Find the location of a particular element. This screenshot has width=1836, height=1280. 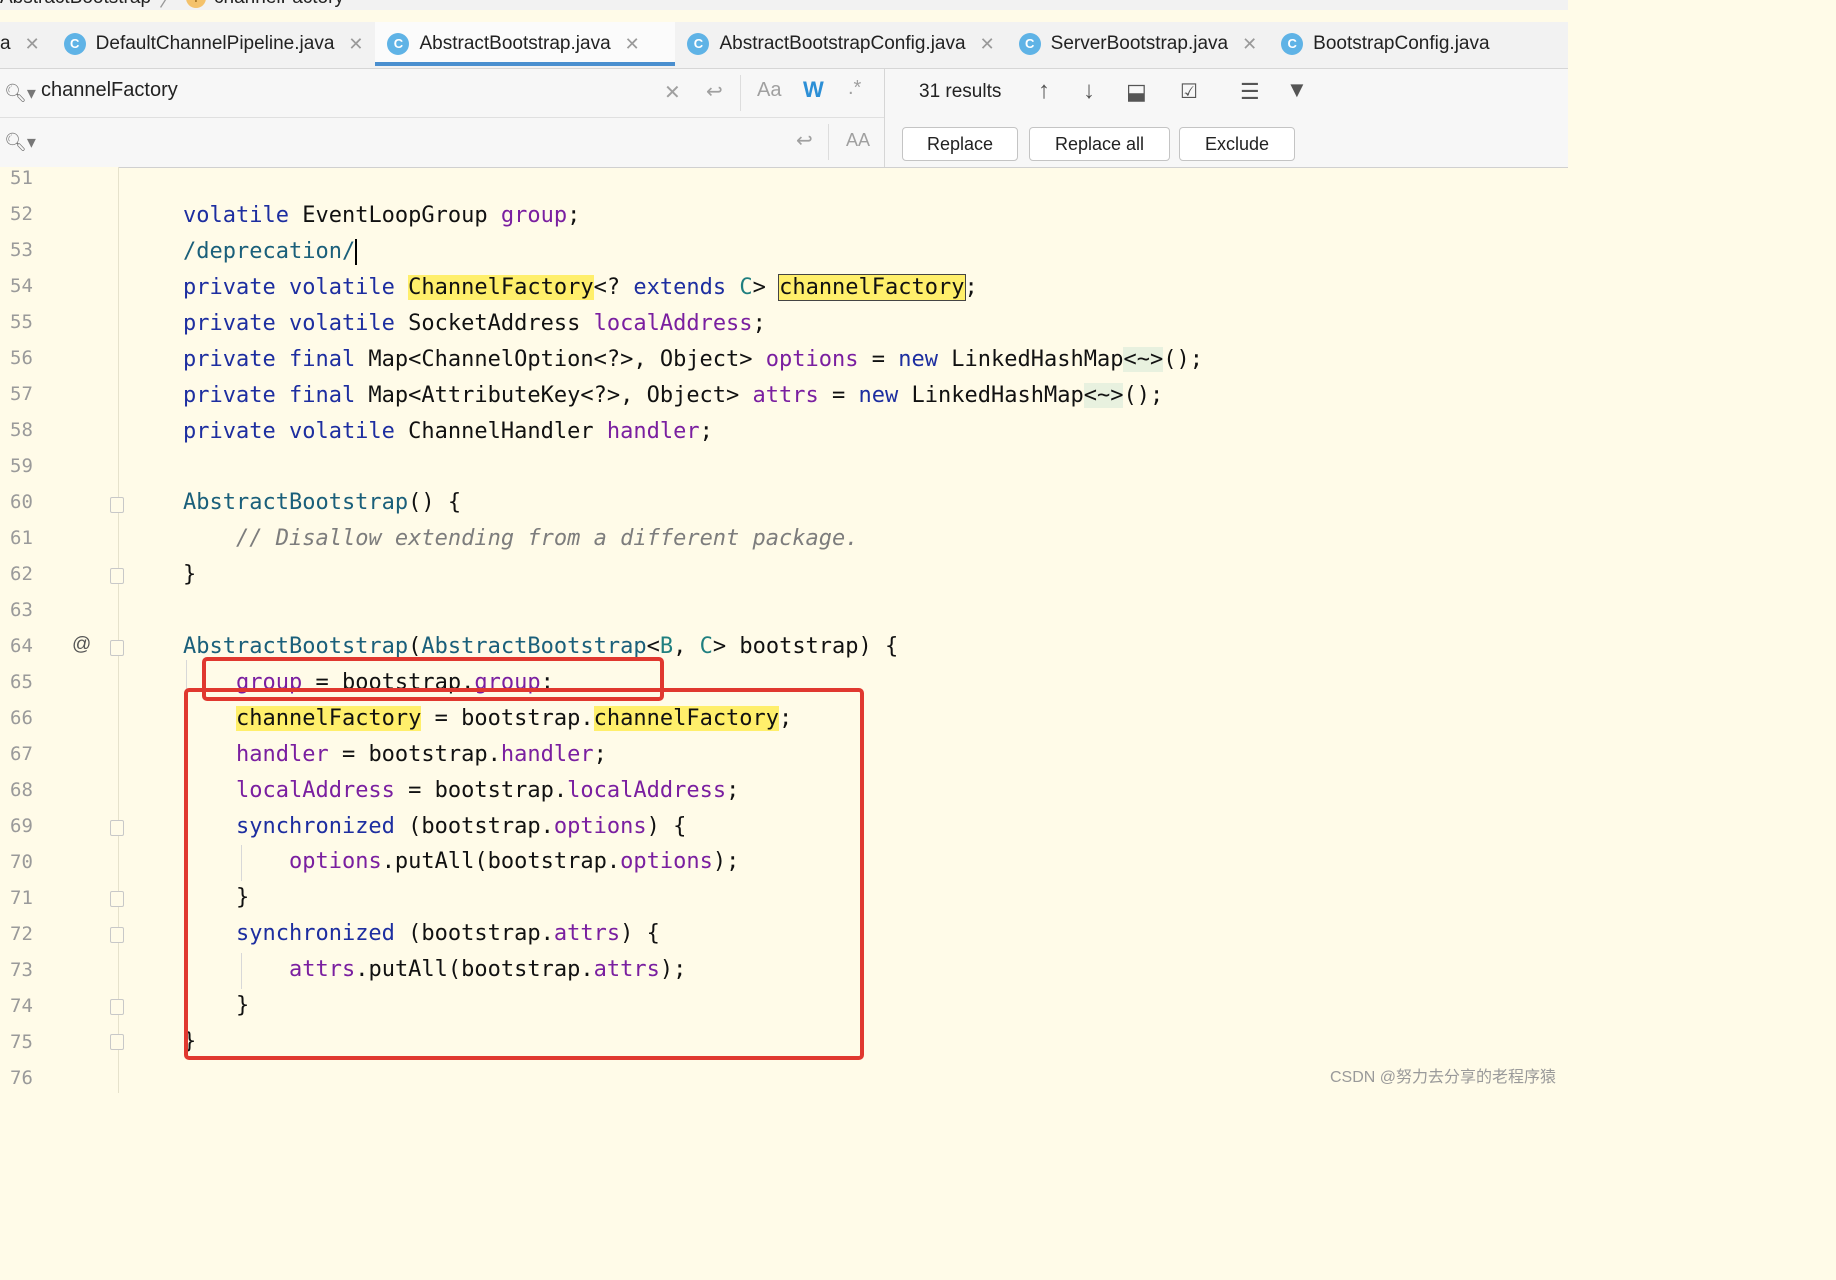

filter-lines-icon: ☑ is located at coordinates (1189, 91).